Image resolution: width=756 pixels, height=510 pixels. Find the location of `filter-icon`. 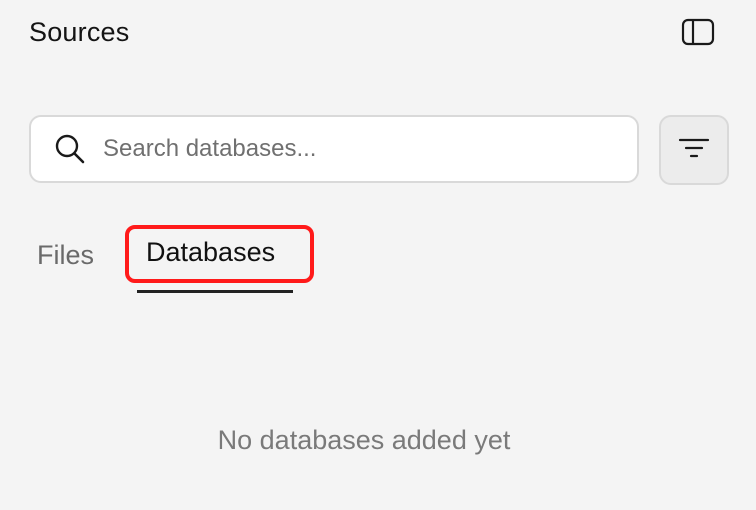

filter-icon is located at coordinates (694, 150).